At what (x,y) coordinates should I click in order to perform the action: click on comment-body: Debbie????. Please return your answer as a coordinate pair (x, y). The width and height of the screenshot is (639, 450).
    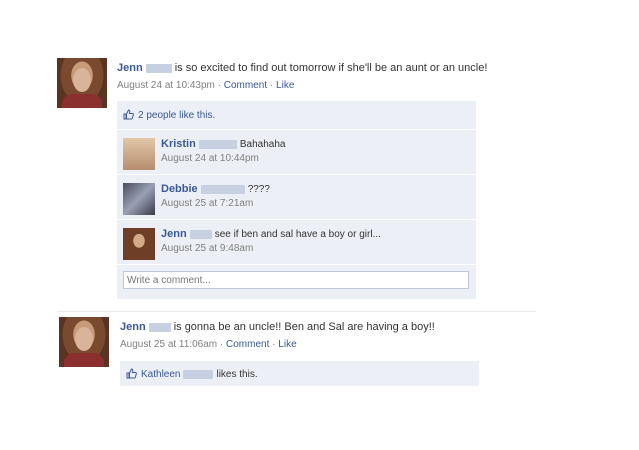
    Looking at the image, I should click on (215, 189).